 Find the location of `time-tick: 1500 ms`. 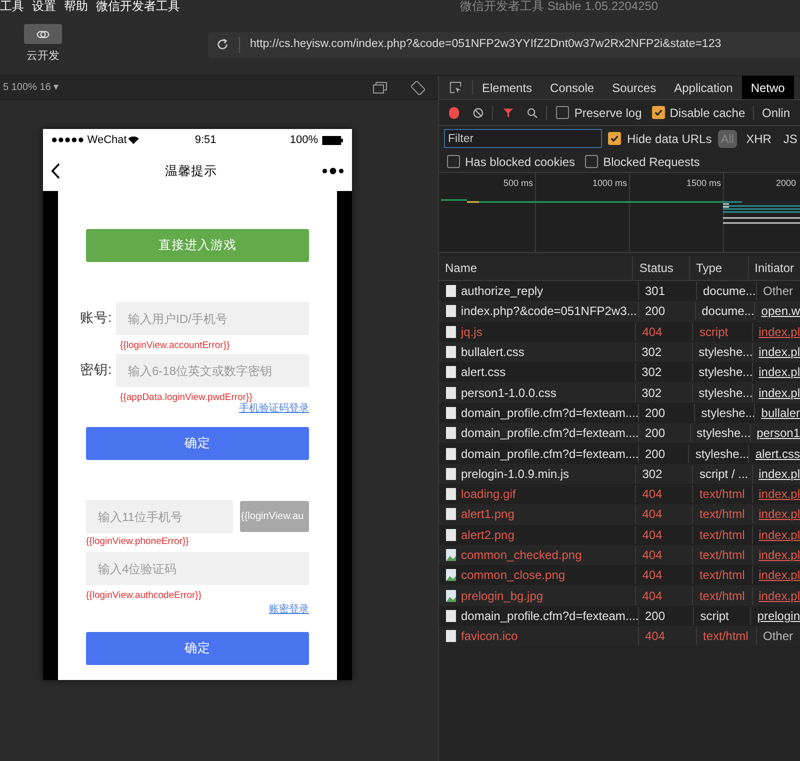

time-tick: 1500 ms is located at coordinates (703, 183).